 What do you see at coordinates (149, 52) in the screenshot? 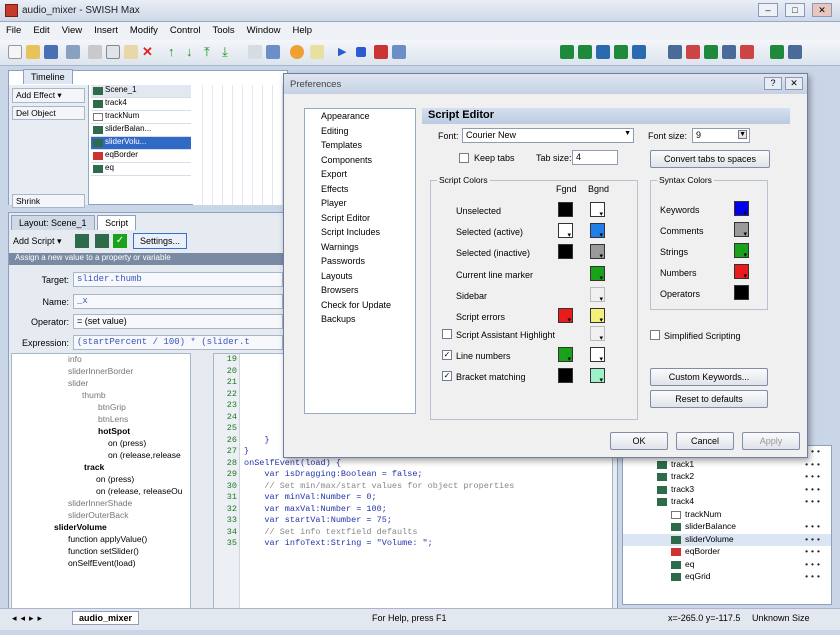
I see `delete-icon: ✕` at bounding box center [149, 52].